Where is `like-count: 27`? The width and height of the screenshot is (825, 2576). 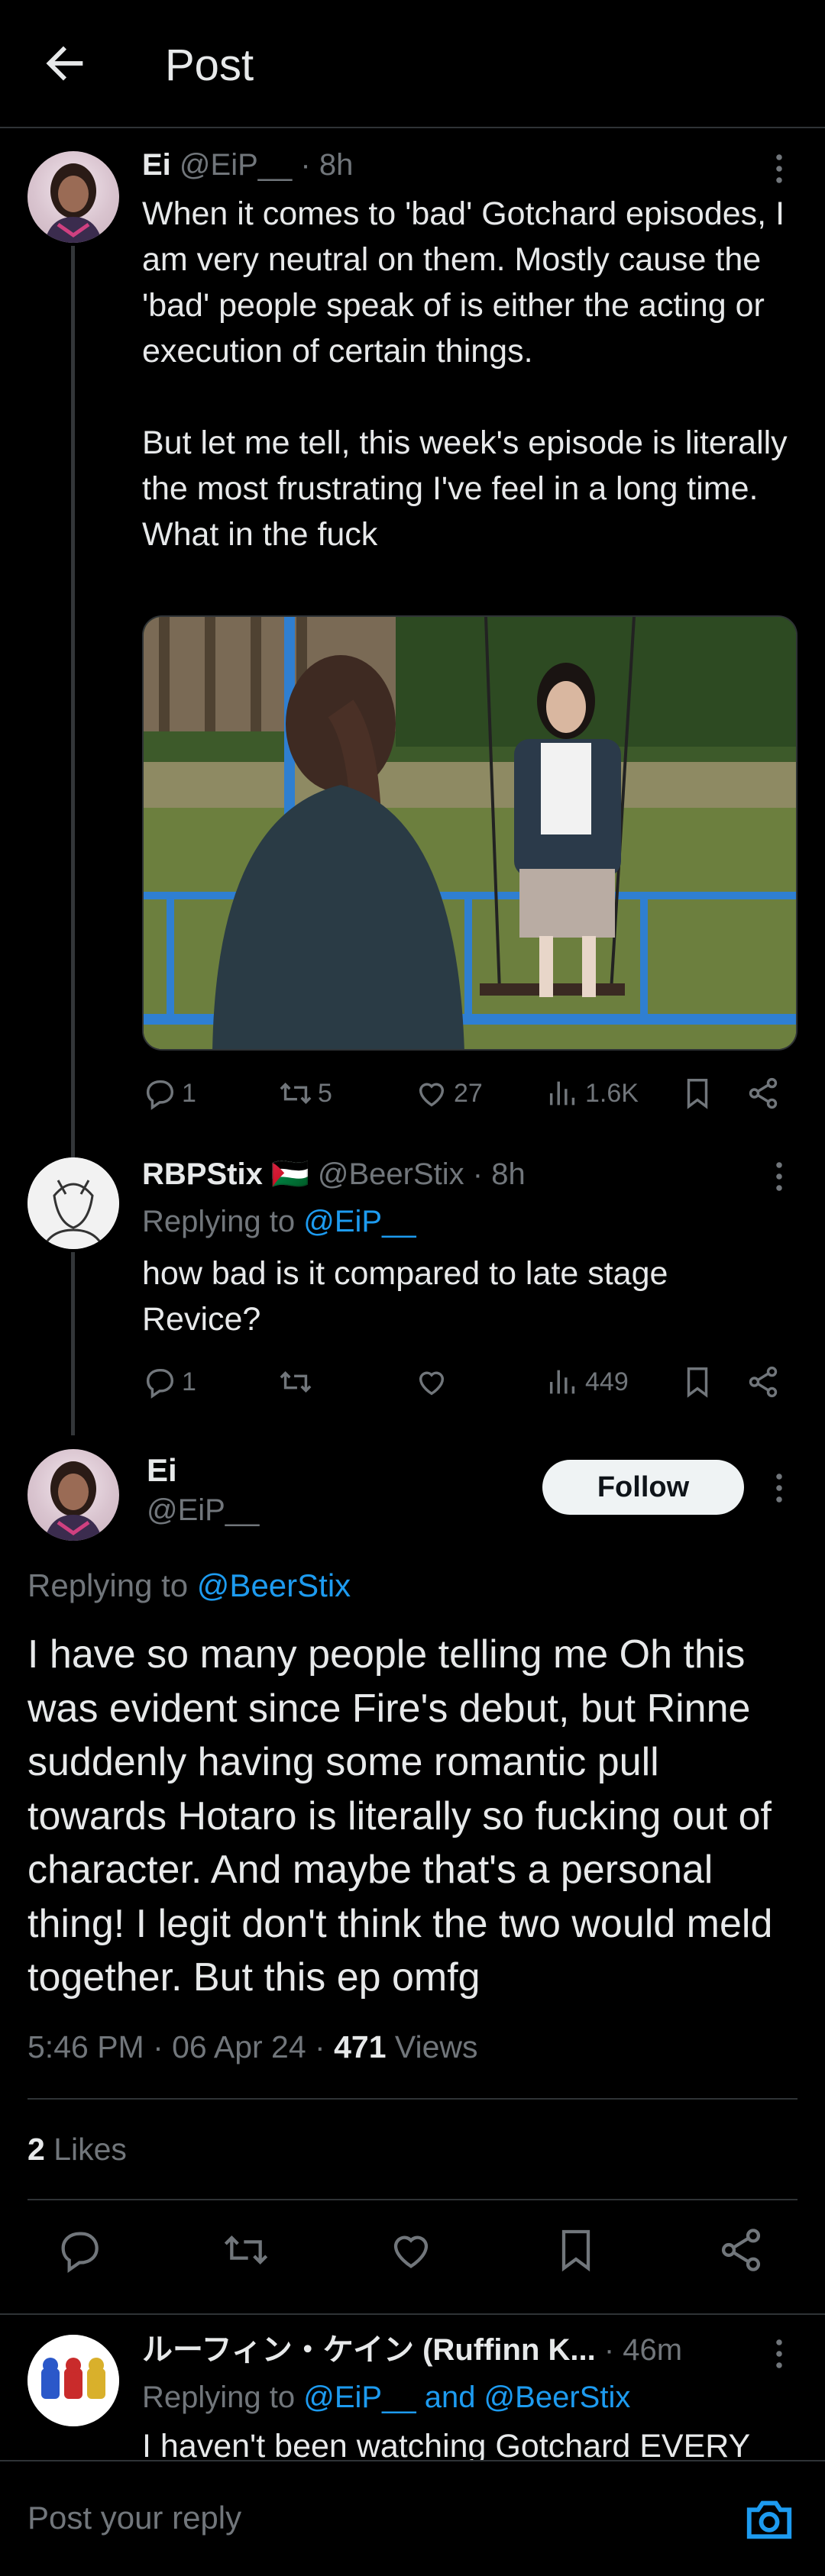
like-count: 27 is located at coordinates (468, 1093).